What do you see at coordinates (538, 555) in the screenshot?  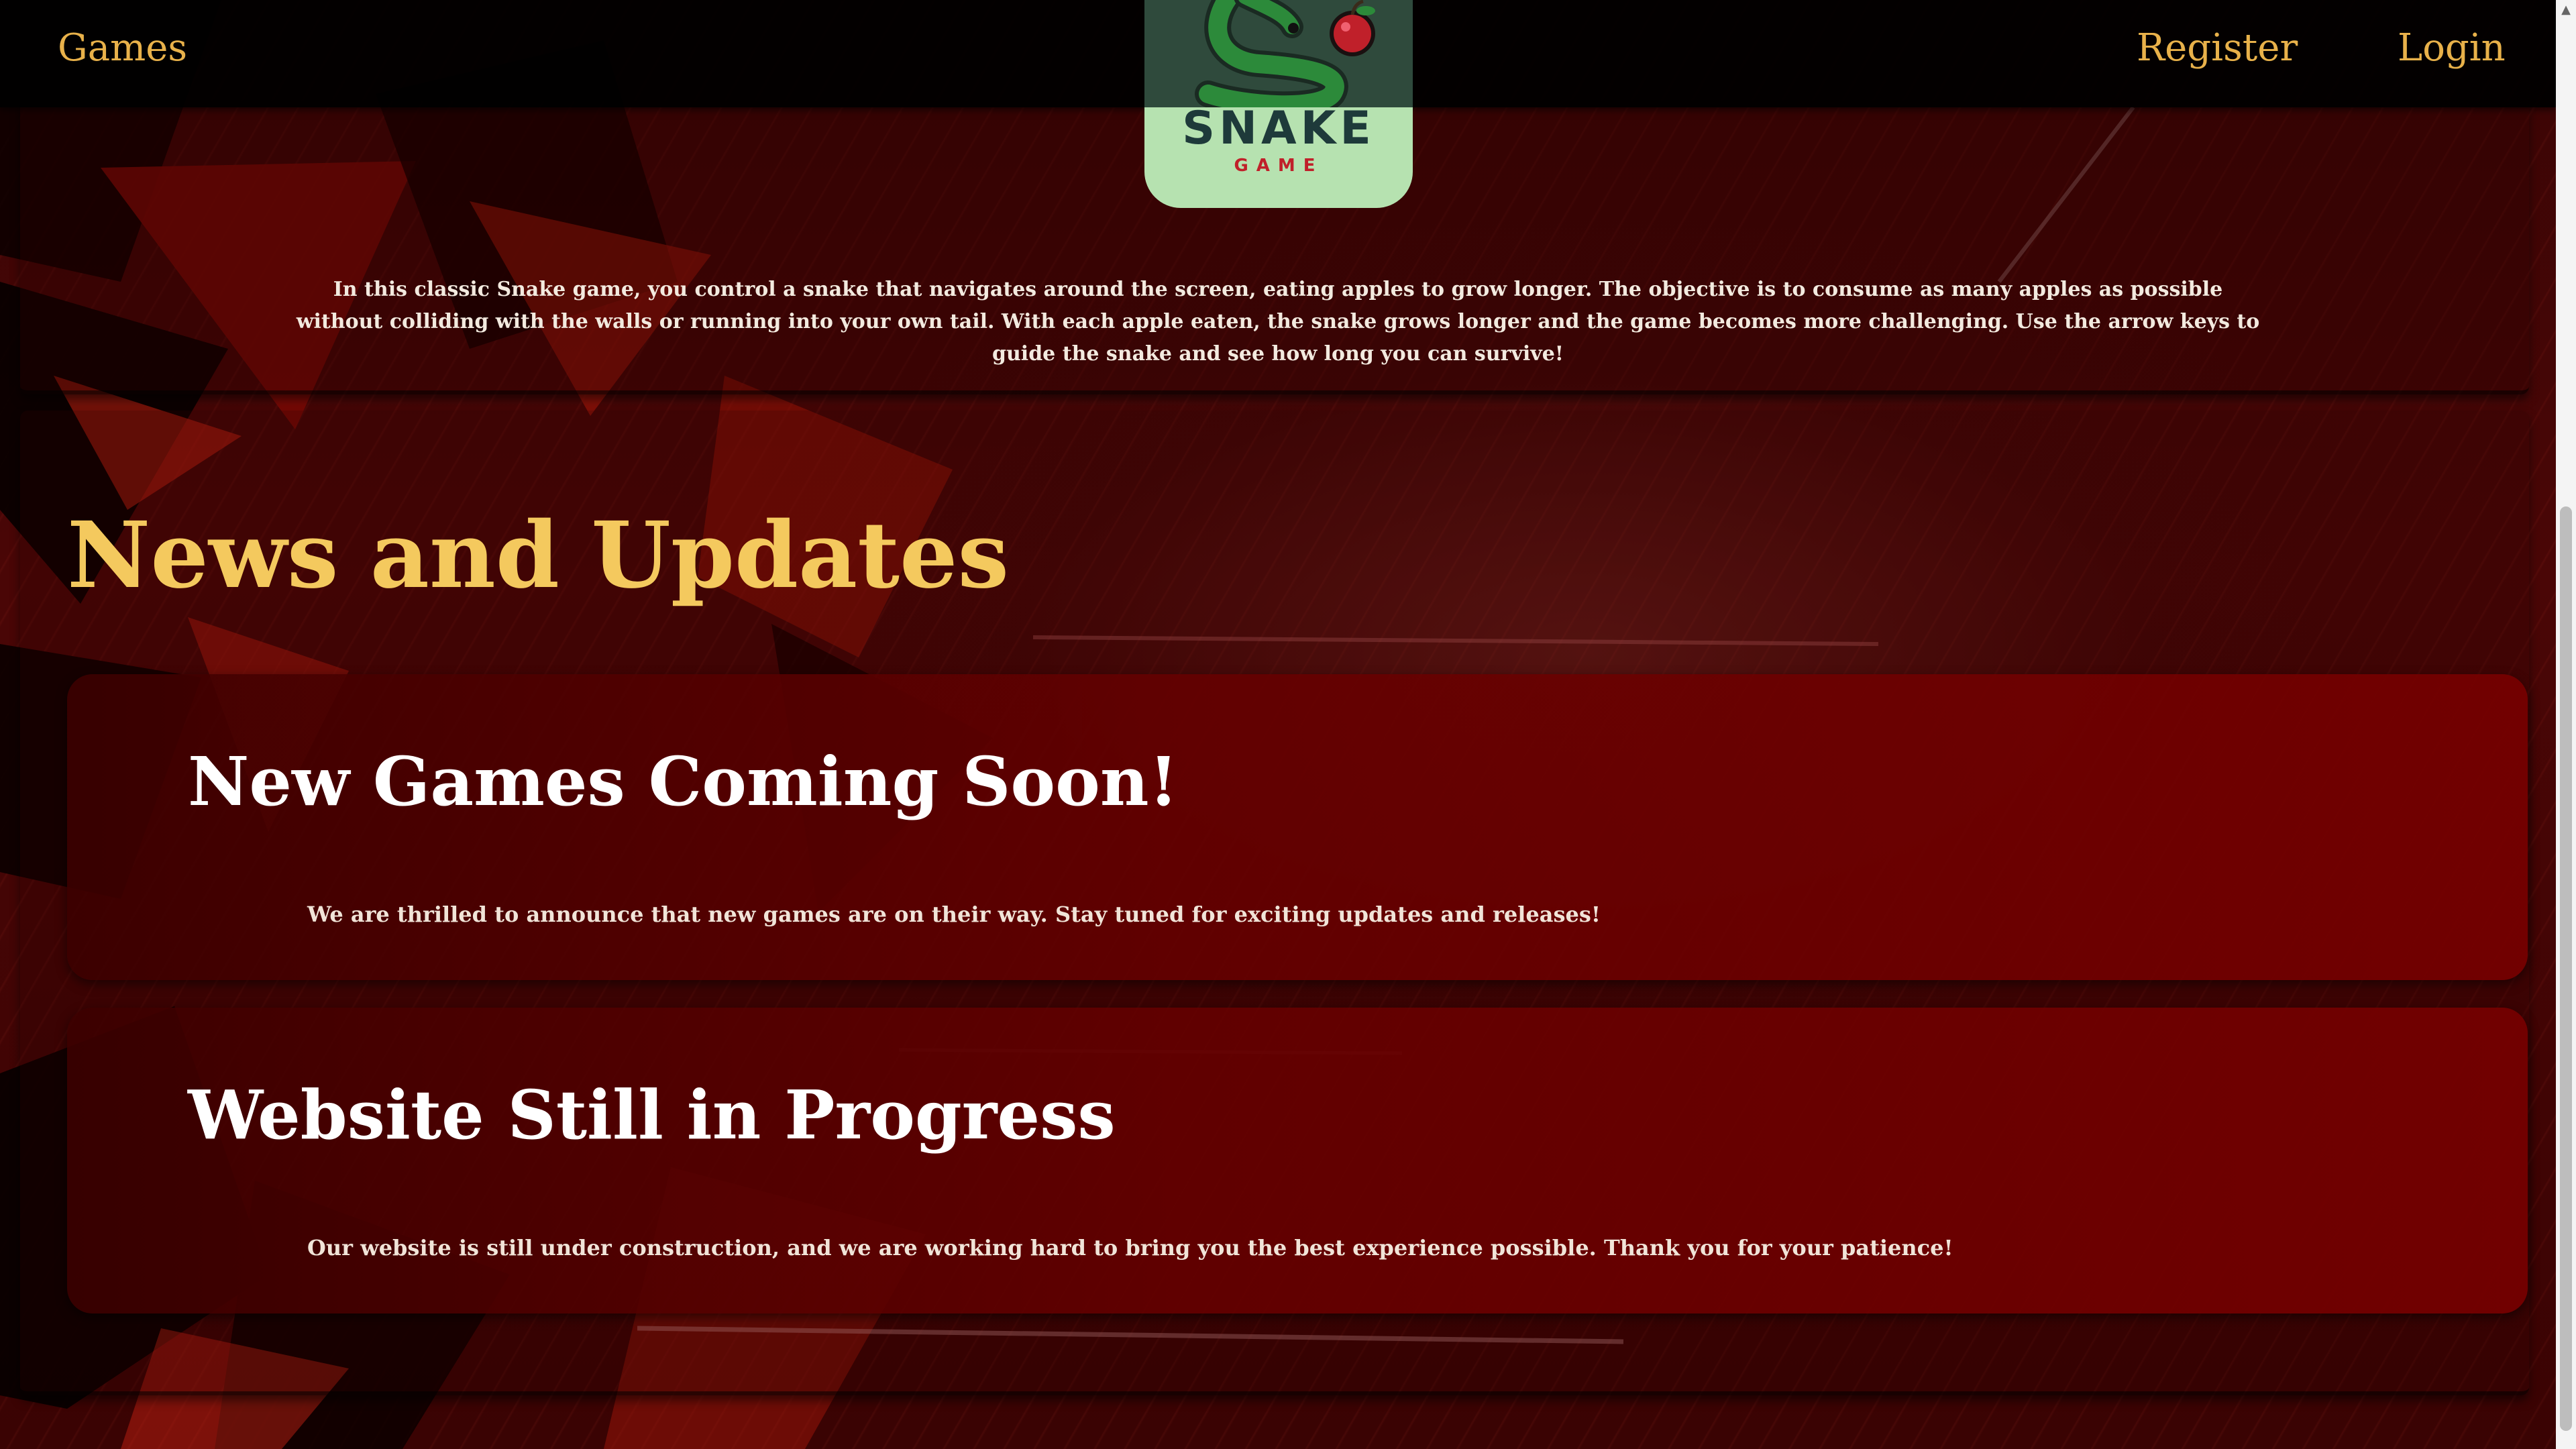 I see `news-heading: News and Updates` at bounding box center [538, 555].